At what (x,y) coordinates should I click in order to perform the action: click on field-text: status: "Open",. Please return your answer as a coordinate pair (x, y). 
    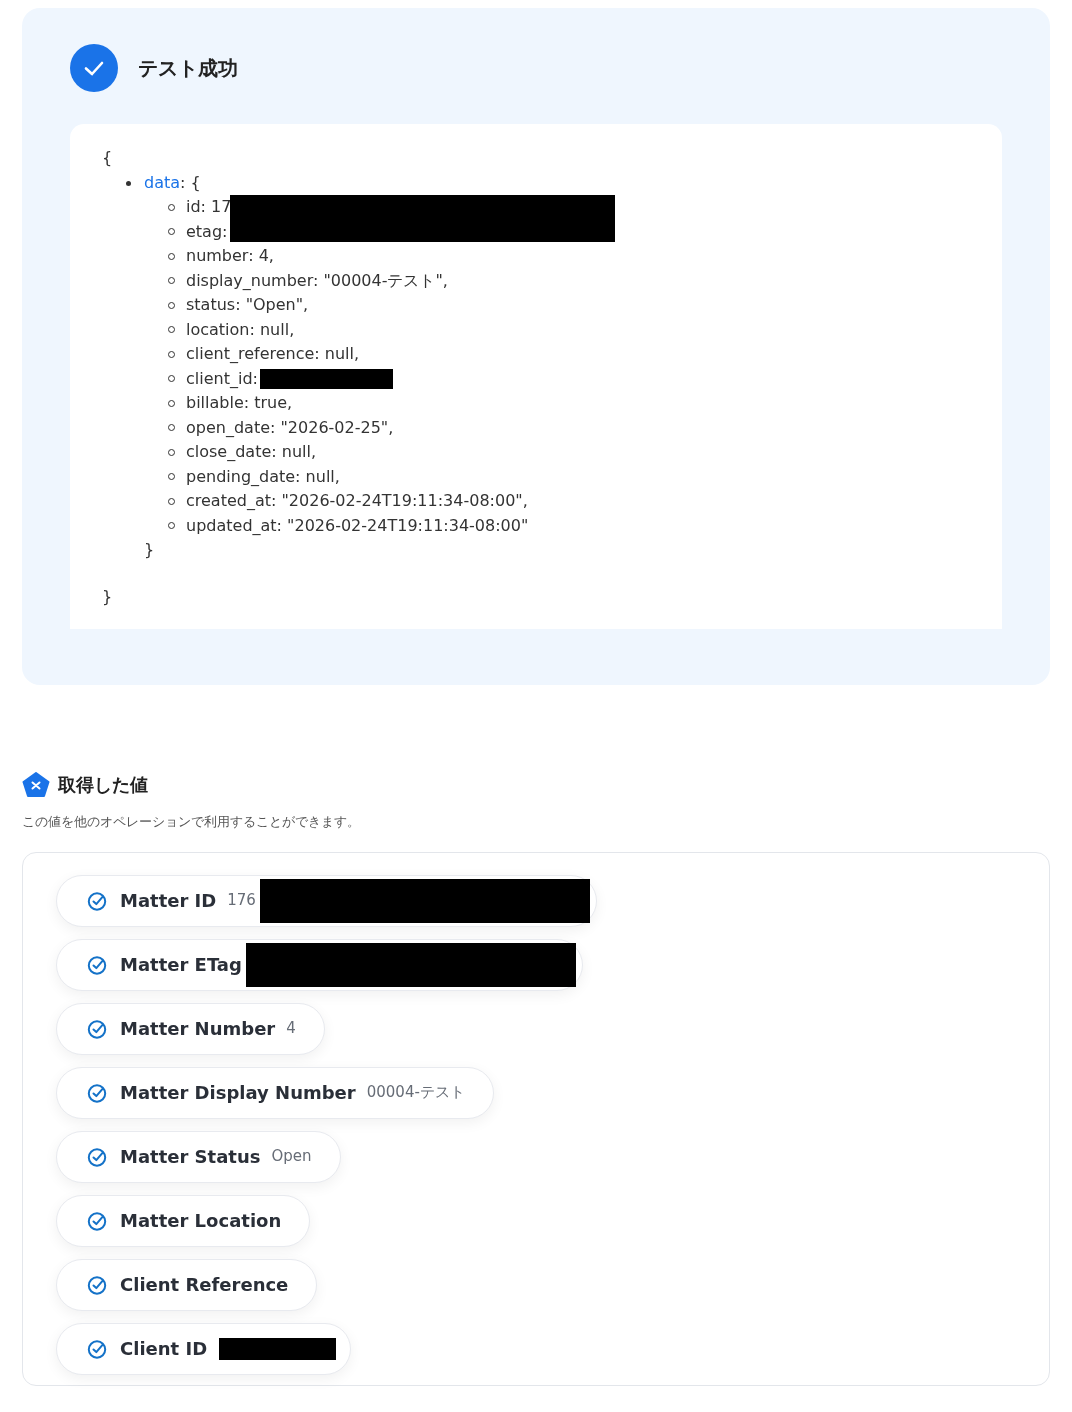
    Looking at the image, I should click on (247, 305).